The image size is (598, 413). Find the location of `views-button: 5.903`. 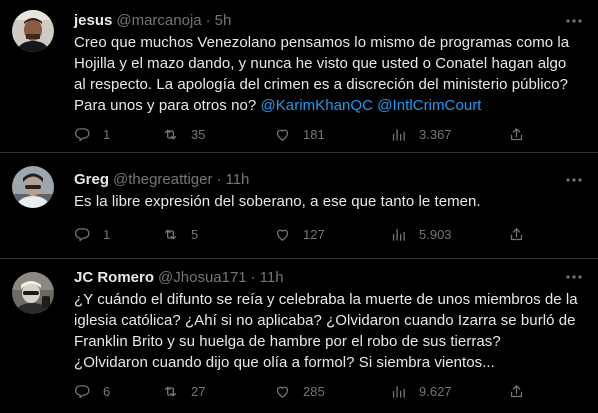

views-button: 5.903 is located at coordinates (421, 234).